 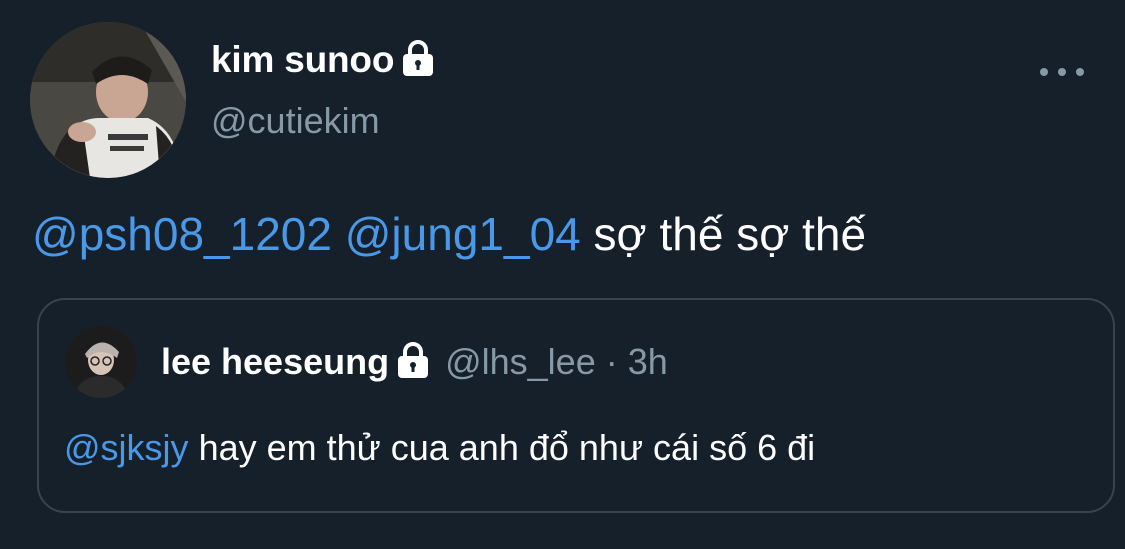 I want to click on quoted-timestamp: 3h, so click(x=648, y=361).